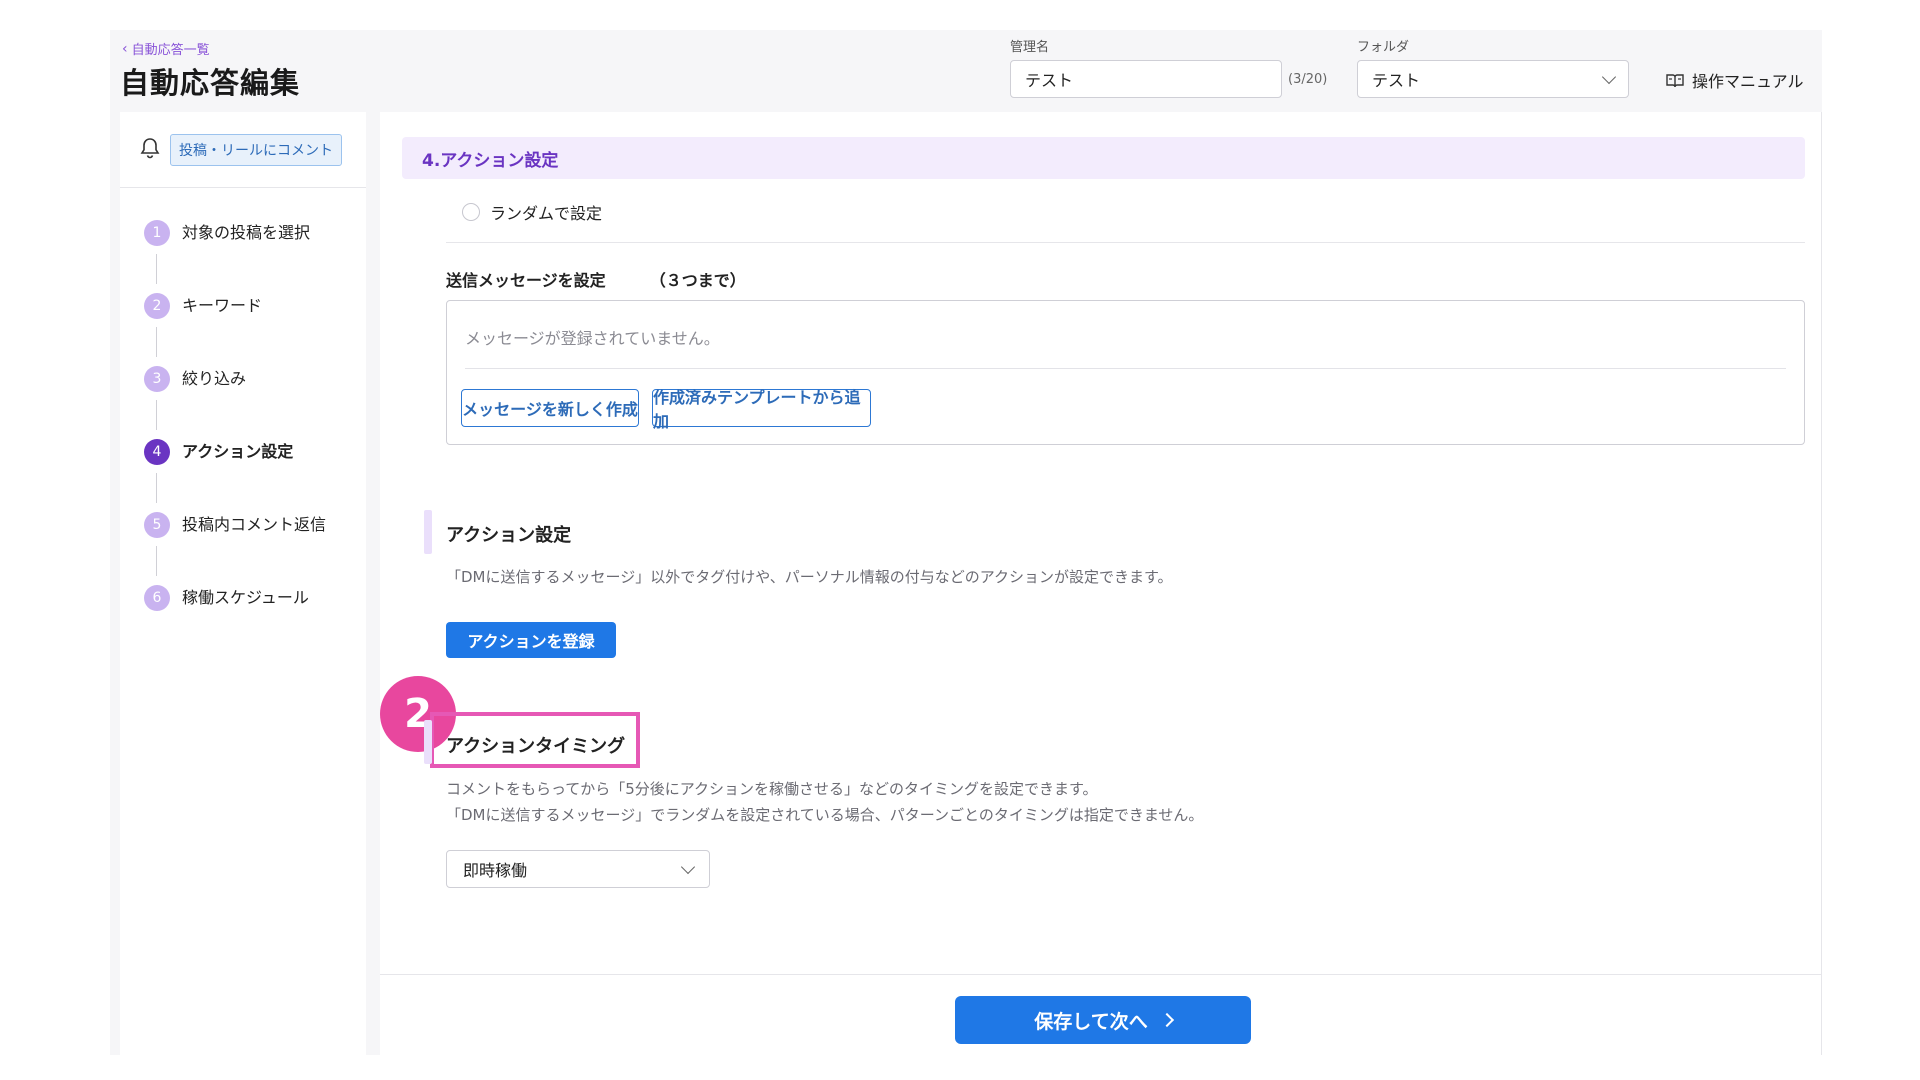 This screenshot has width=1920, height=1080. Describe the element at coordinates (1101, 974) in the screenshot. I see `footer-divider` at that location.